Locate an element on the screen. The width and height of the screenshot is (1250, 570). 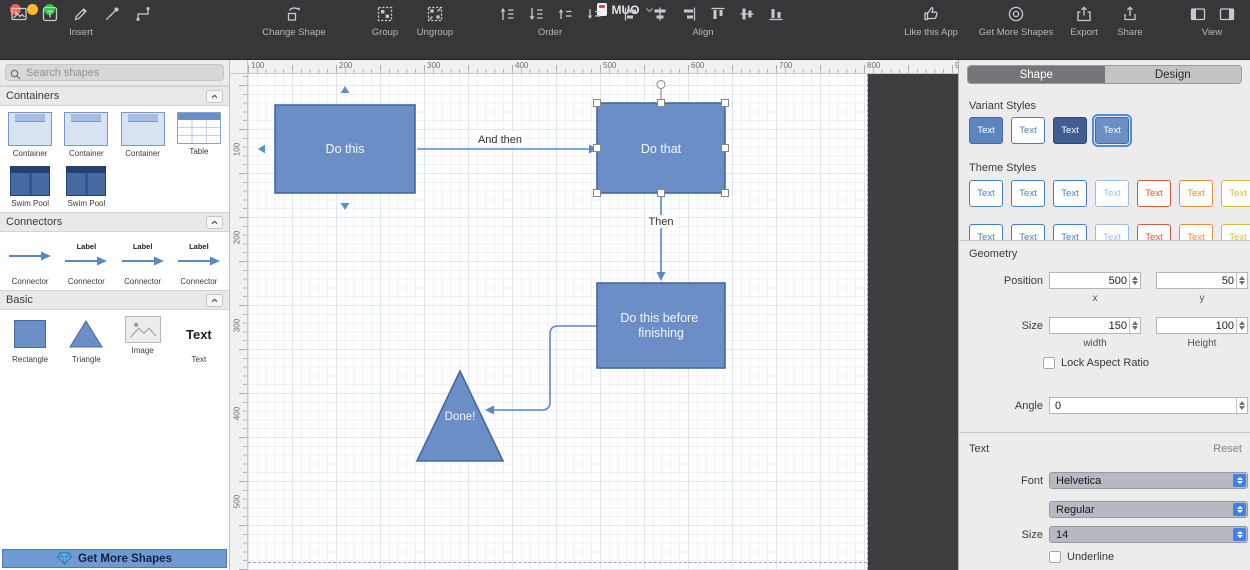
align-top-icon is located at coordinates (718, 14).